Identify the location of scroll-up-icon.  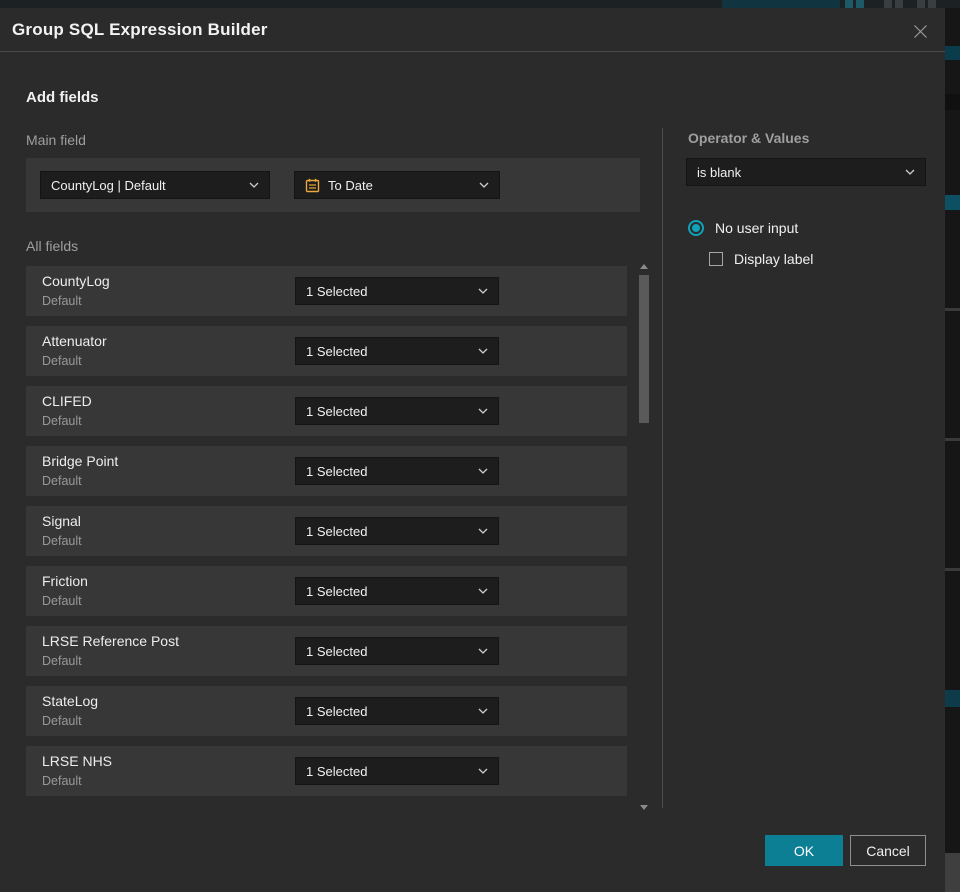
(644, 266).